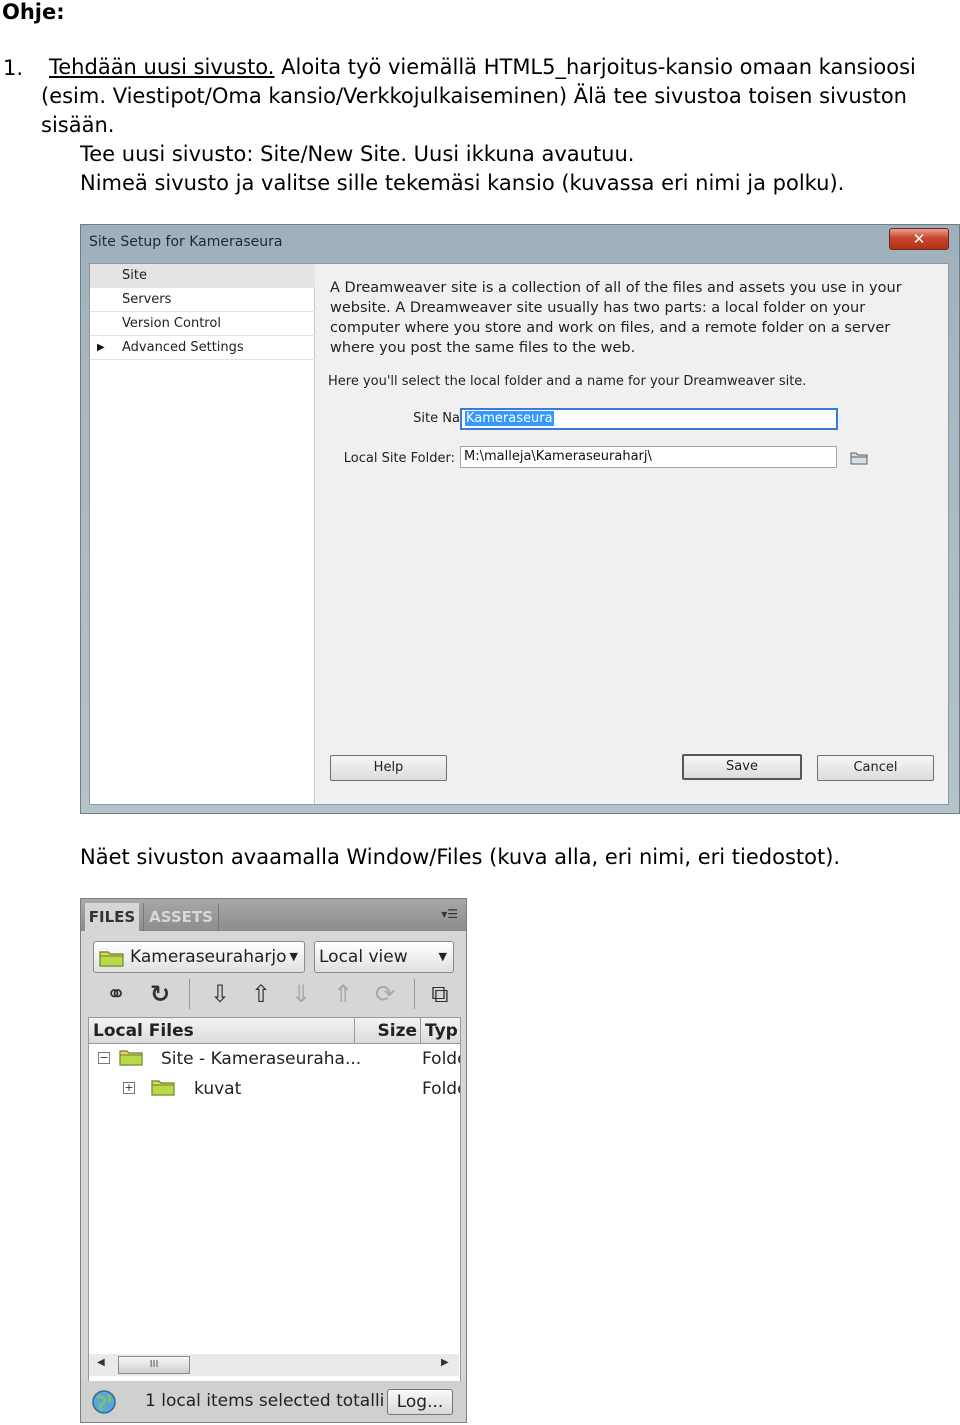 The image size is (960, 1425). I want to click on help-button: Help, so click(388, 768).